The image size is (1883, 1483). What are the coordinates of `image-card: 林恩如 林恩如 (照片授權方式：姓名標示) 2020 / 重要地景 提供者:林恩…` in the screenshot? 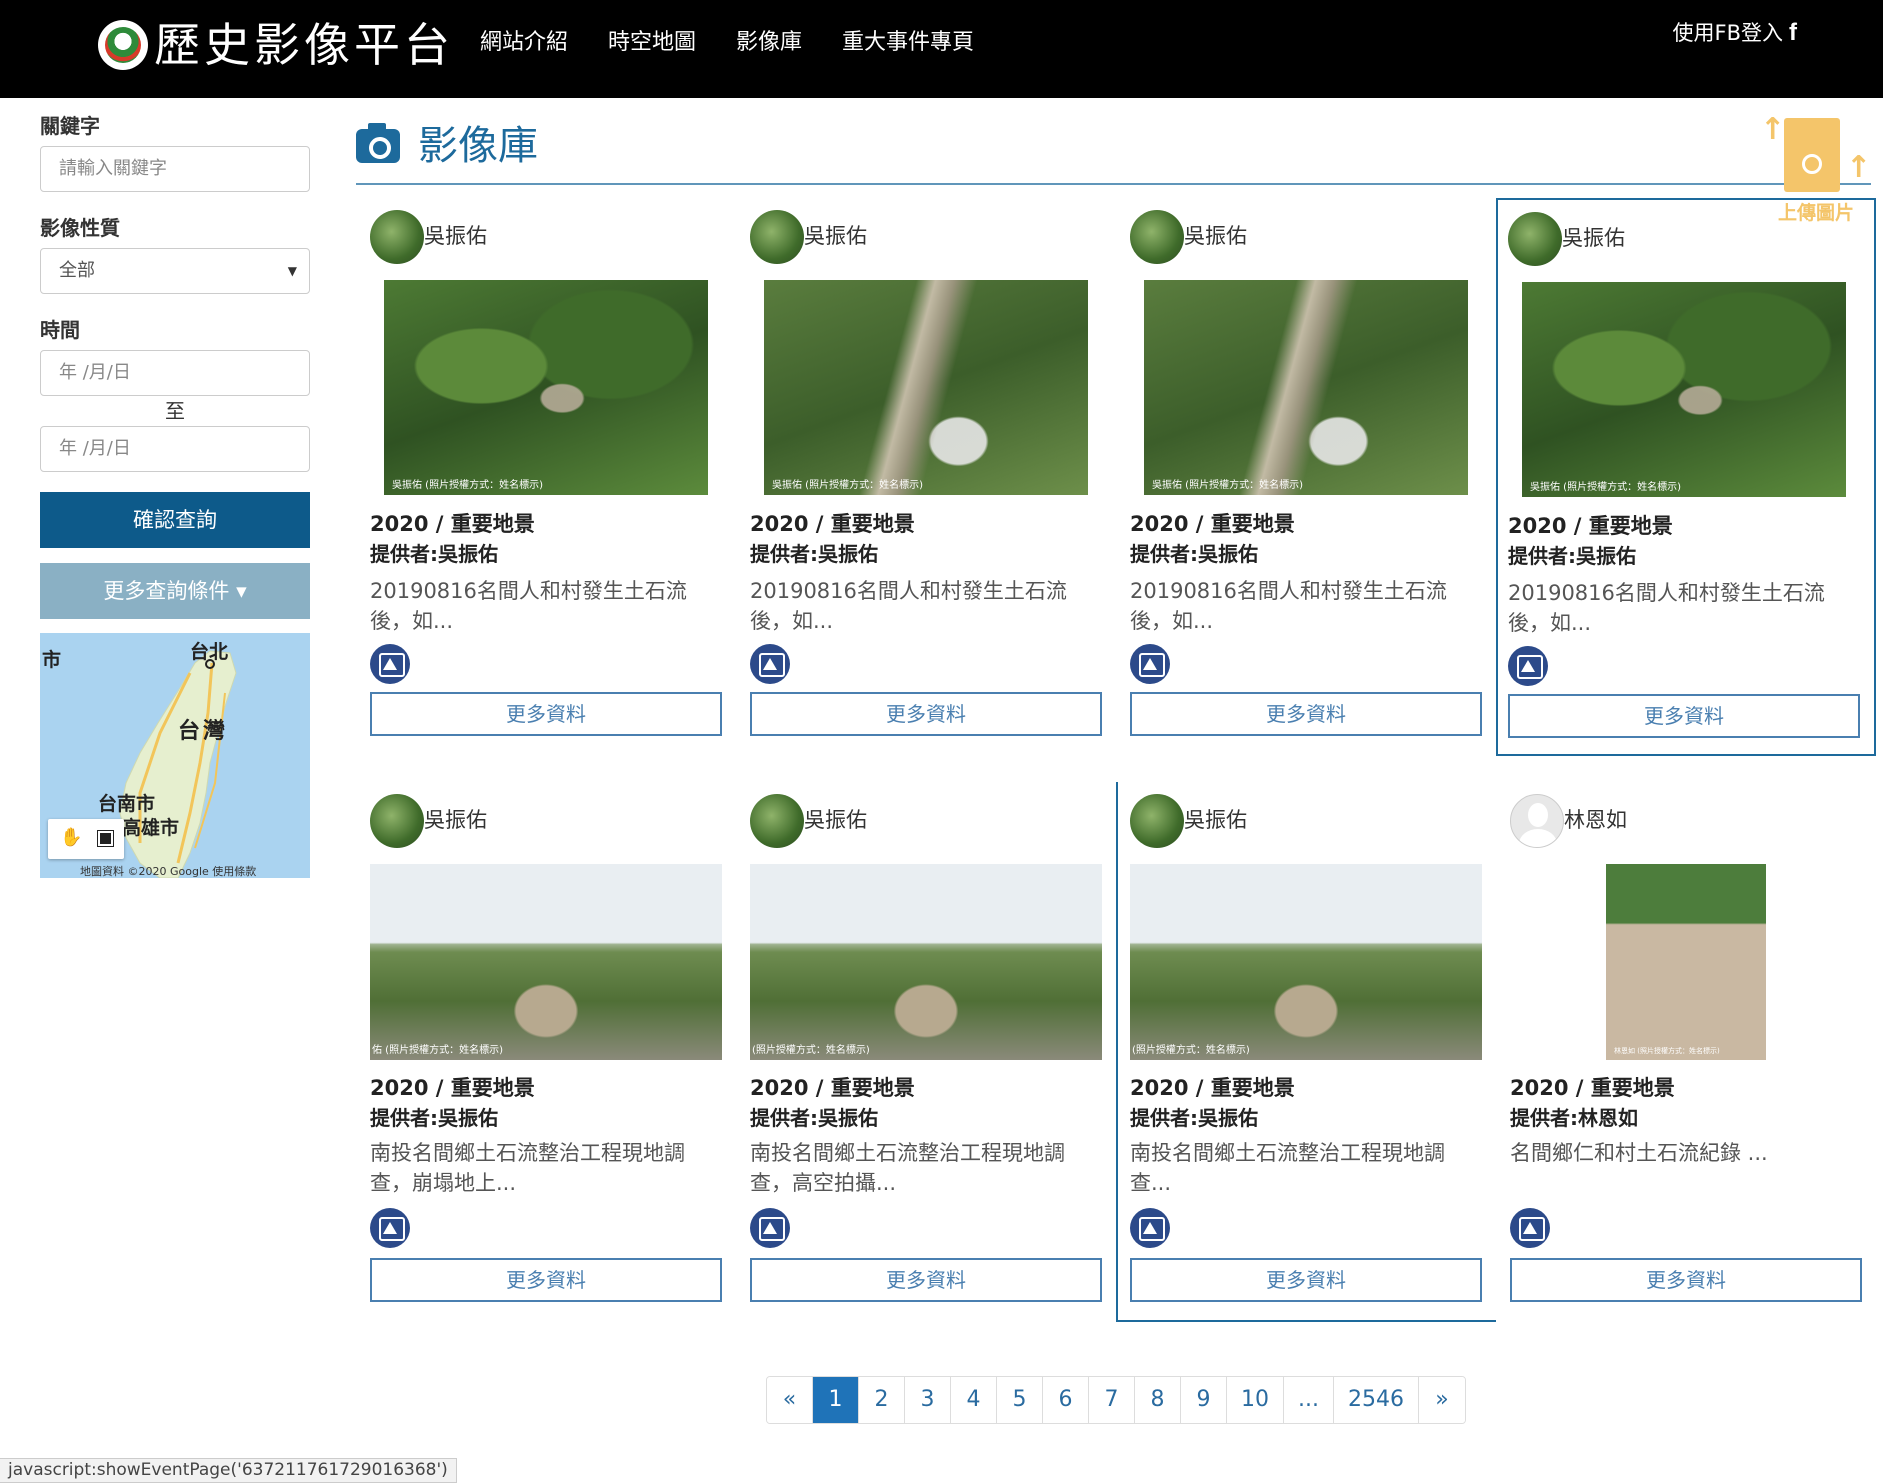 It's located at (1690, 1052).